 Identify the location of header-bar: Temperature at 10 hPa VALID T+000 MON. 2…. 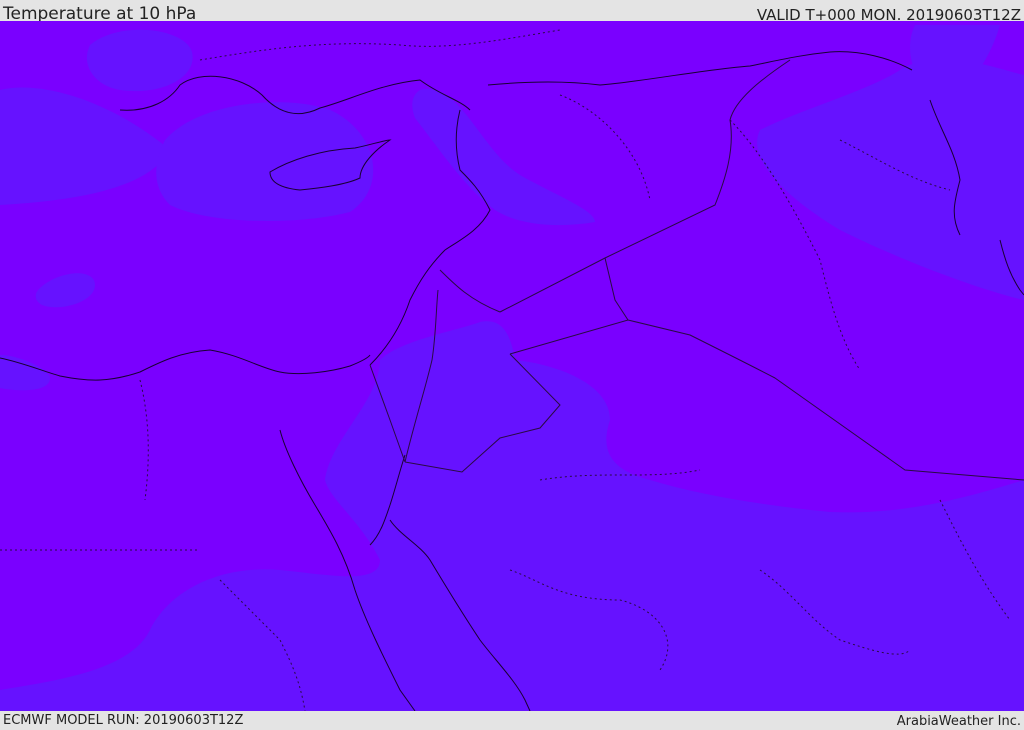
(512, 12).